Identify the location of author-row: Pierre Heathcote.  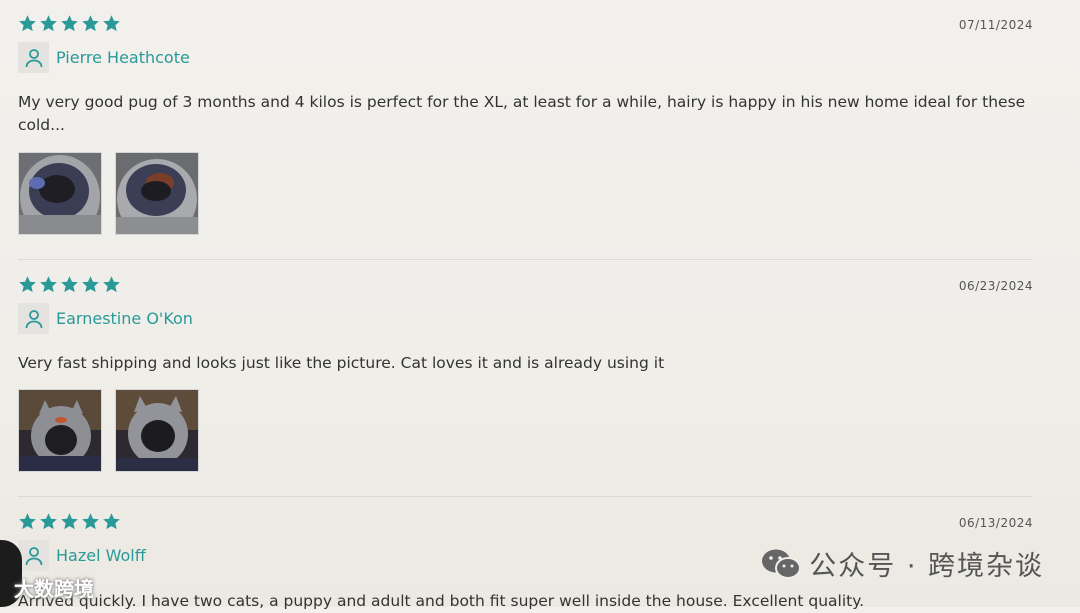
(104, 57).